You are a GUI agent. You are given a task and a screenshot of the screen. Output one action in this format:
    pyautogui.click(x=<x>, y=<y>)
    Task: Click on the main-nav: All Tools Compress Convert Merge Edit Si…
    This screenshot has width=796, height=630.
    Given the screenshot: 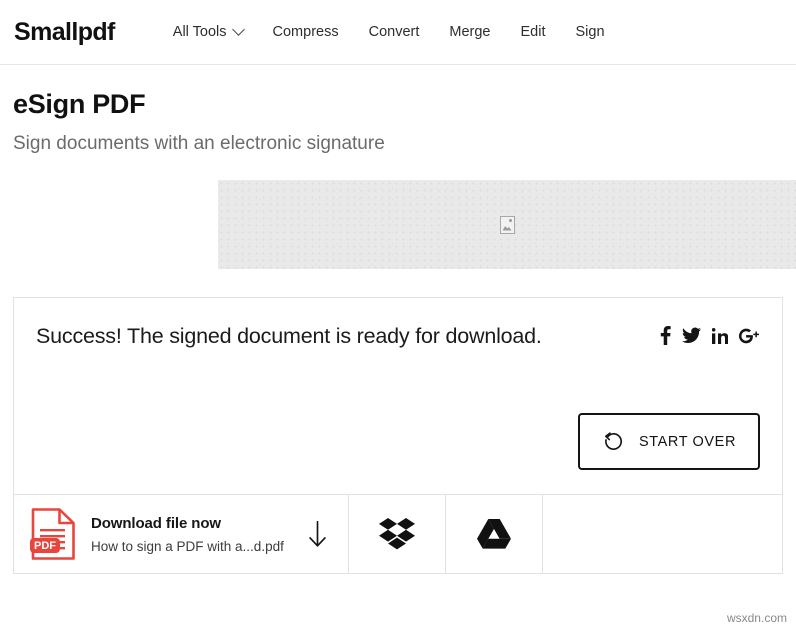 What is the action you would take?
    pyautogui.click(x=388, y=31)
    